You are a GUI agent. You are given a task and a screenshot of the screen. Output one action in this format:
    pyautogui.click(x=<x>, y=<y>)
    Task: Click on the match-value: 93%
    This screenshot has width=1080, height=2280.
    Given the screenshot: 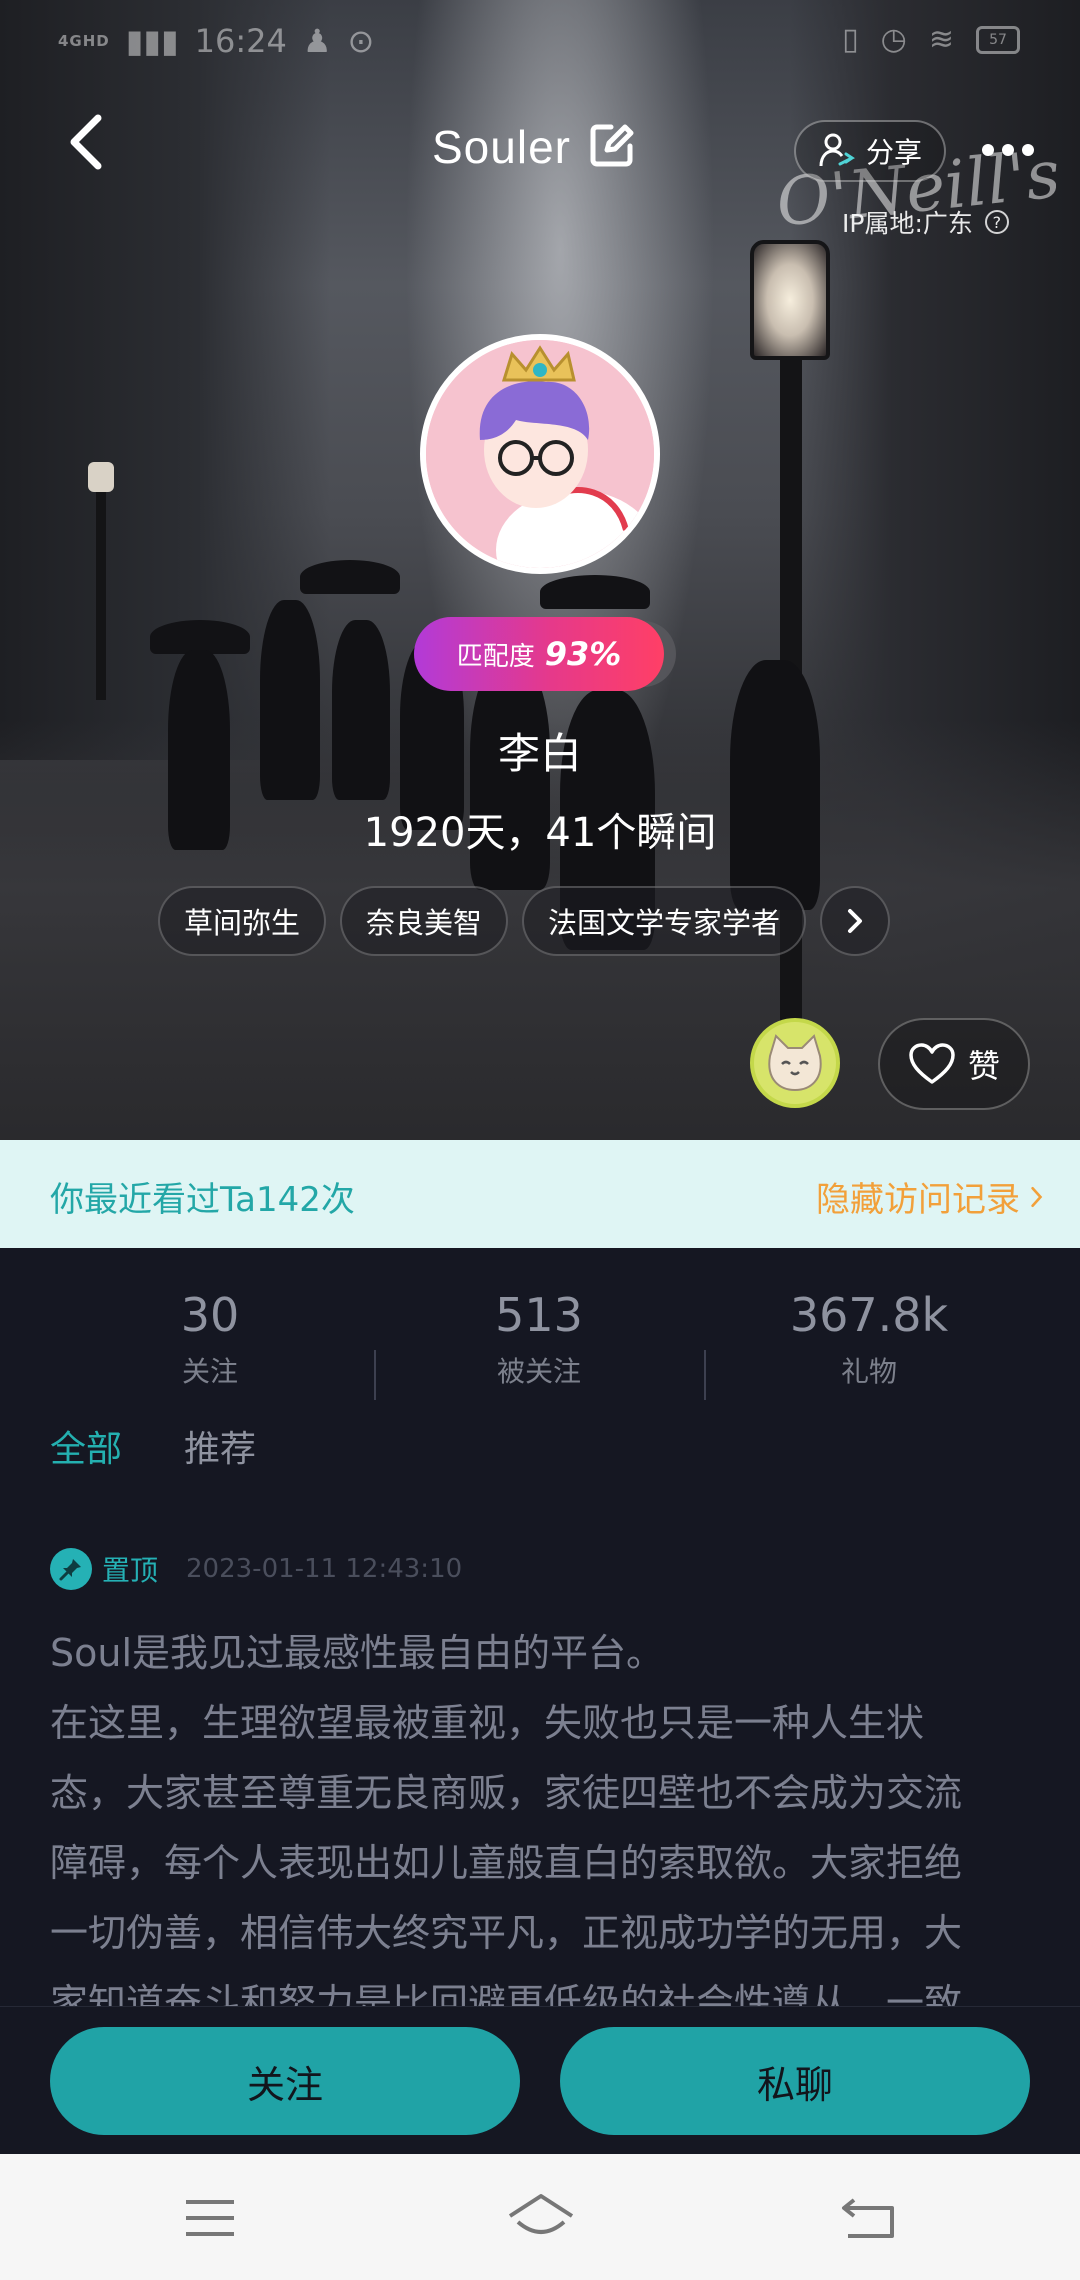 What is the action you would take?
    pyautogui.click(x=583, y=654)
    